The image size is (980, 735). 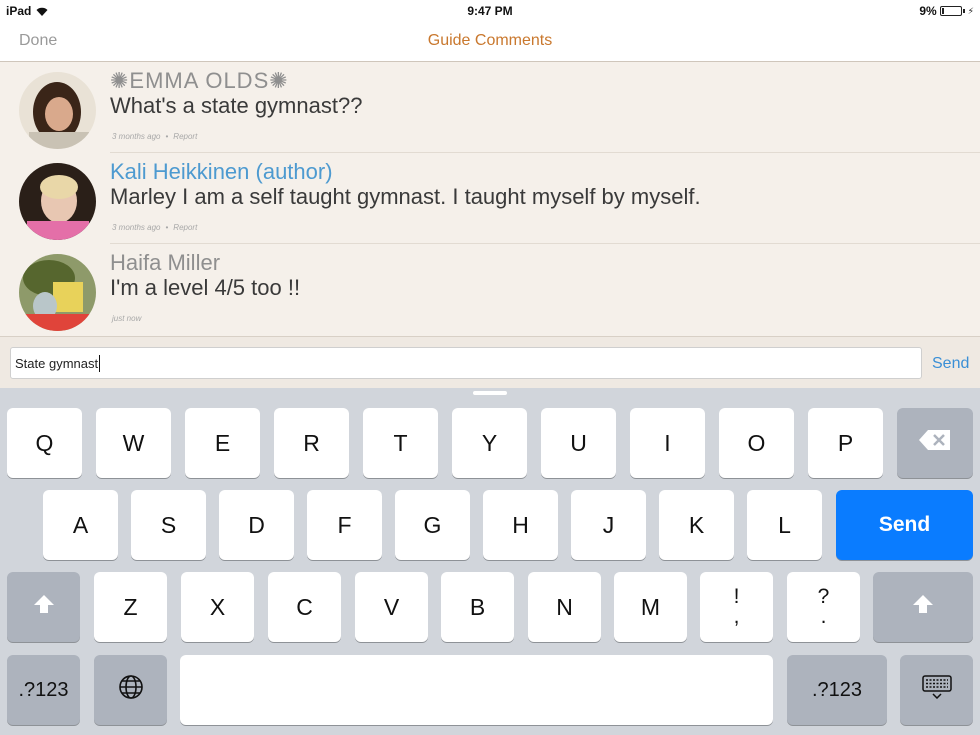 I want to click on space-key, so click(x=476, y=690).